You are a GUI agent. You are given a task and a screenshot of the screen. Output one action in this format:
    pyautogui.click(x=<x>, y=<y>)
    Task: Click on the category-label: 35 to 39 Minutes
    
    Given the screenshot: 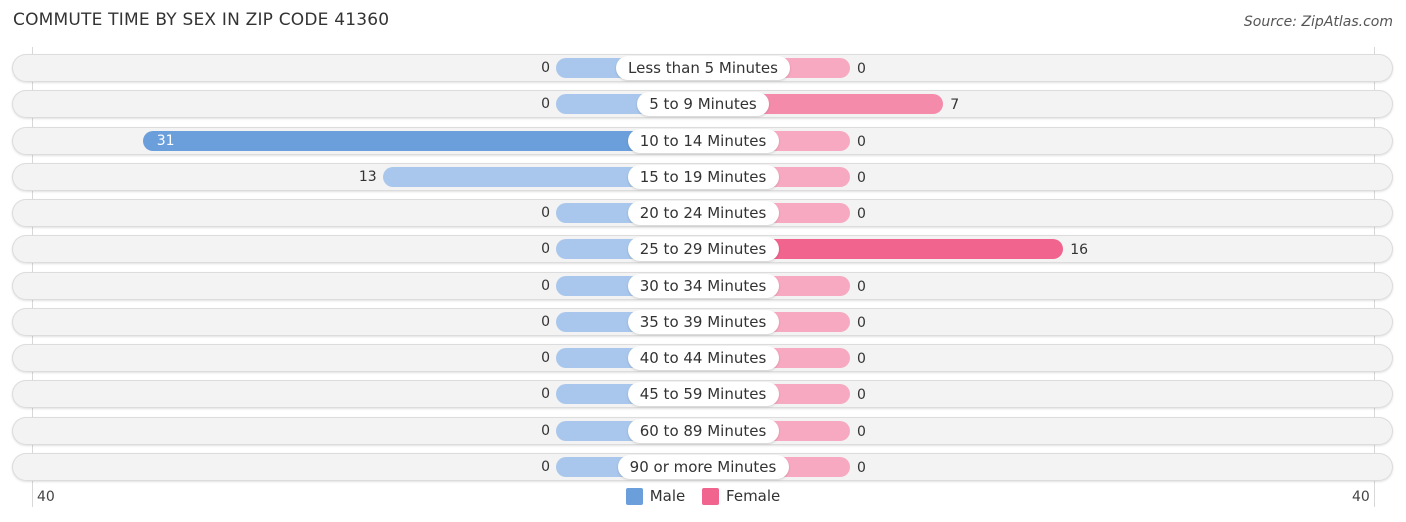 What is the action you would take?
    pyautogui.click(x=703, y=321)
    